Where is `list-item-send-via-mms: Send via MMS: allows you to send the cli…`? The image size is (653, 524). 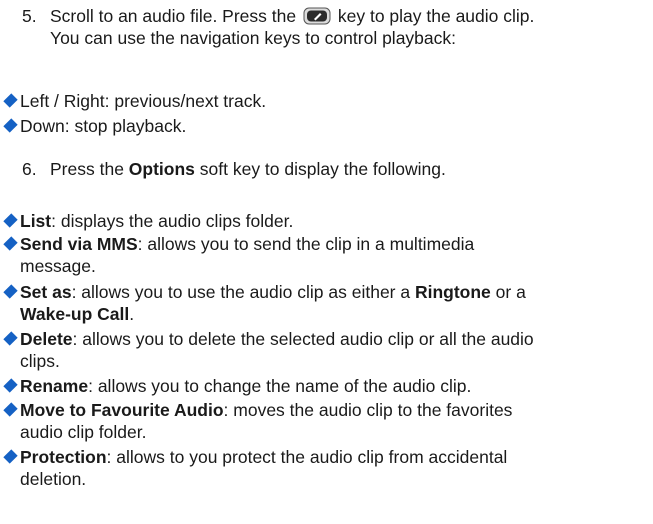
list-item-send-via-mms: Send via MMS: allows you to send the cli… is located at coordinates (322, 255).